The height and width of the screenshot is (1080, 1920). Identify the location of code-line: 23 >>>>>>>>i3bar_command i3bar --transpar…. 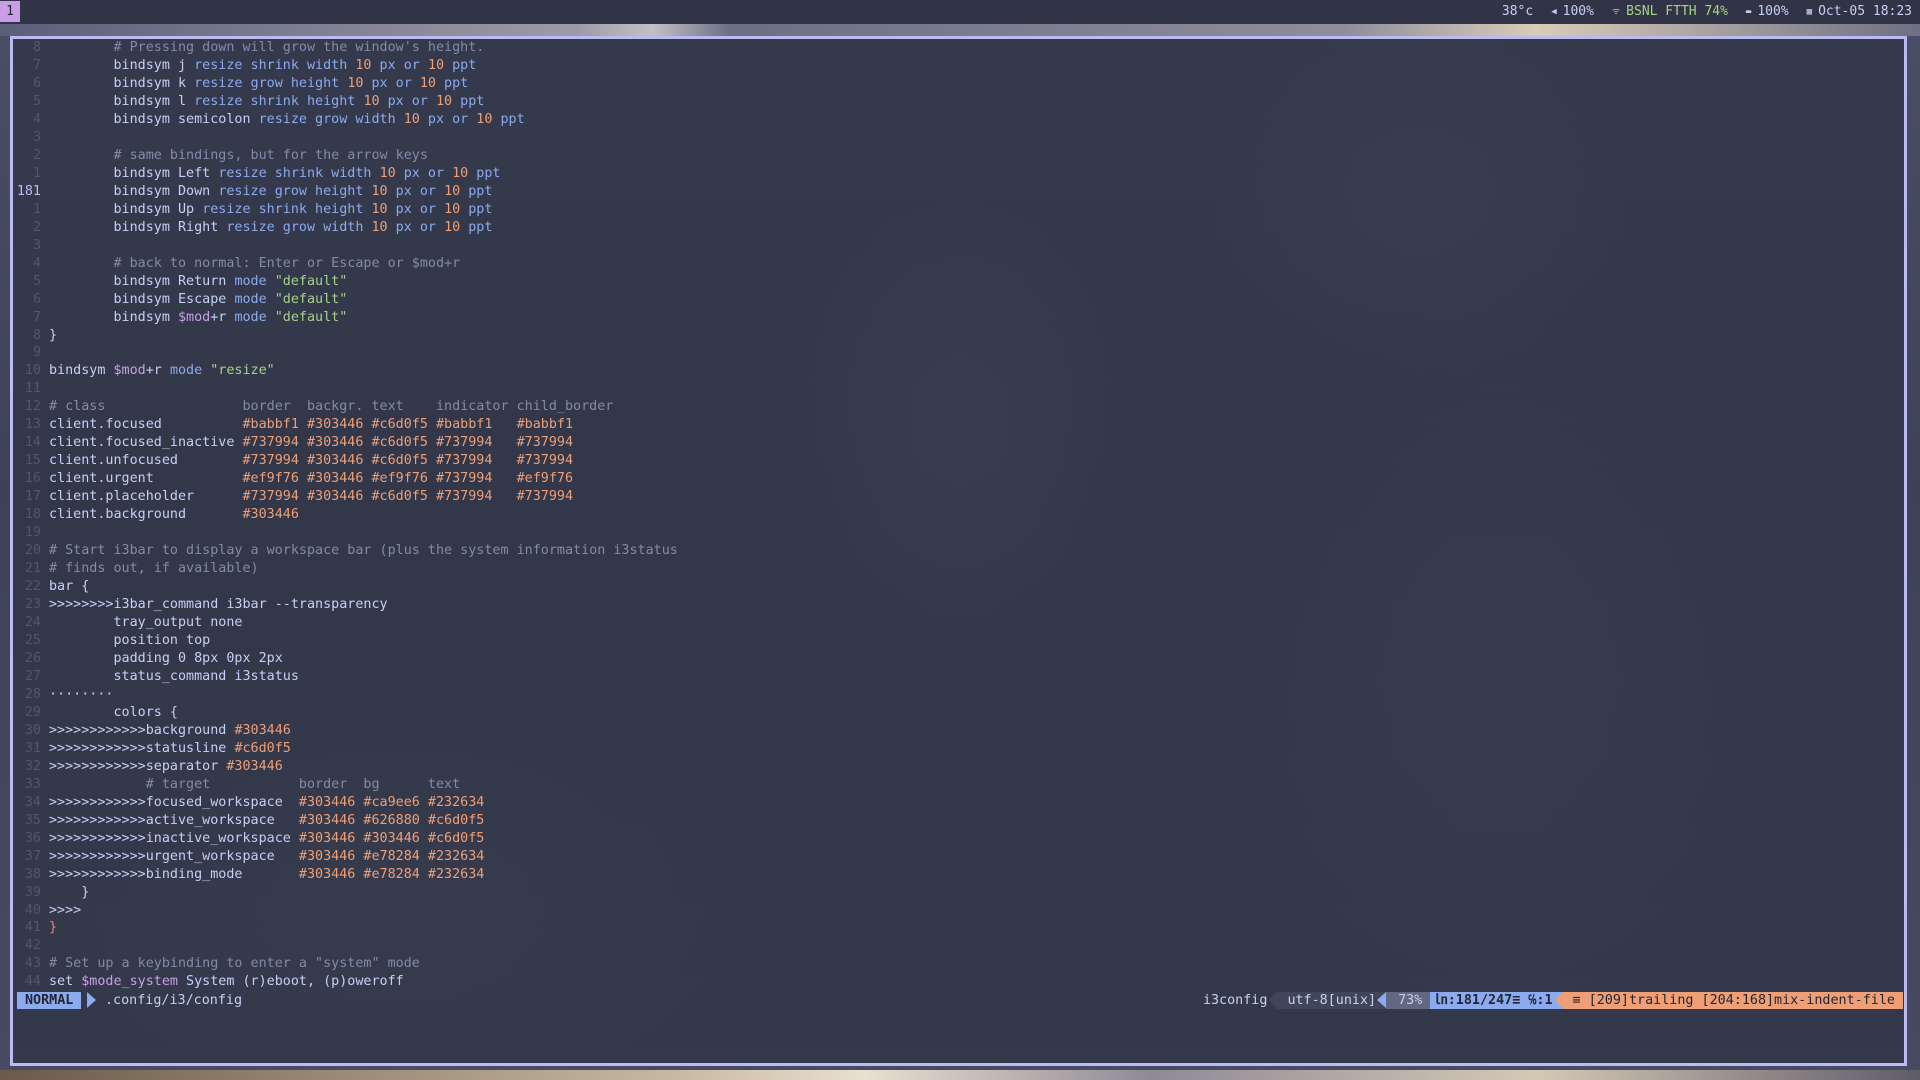
(958, 605).